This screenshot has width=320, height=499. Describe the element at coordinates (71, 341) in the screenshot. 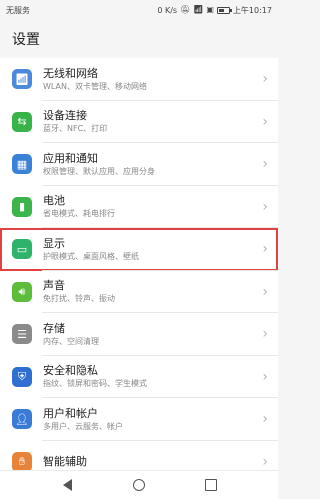

I see `settings-item-subtitle: 内存、空间清理` at that location.